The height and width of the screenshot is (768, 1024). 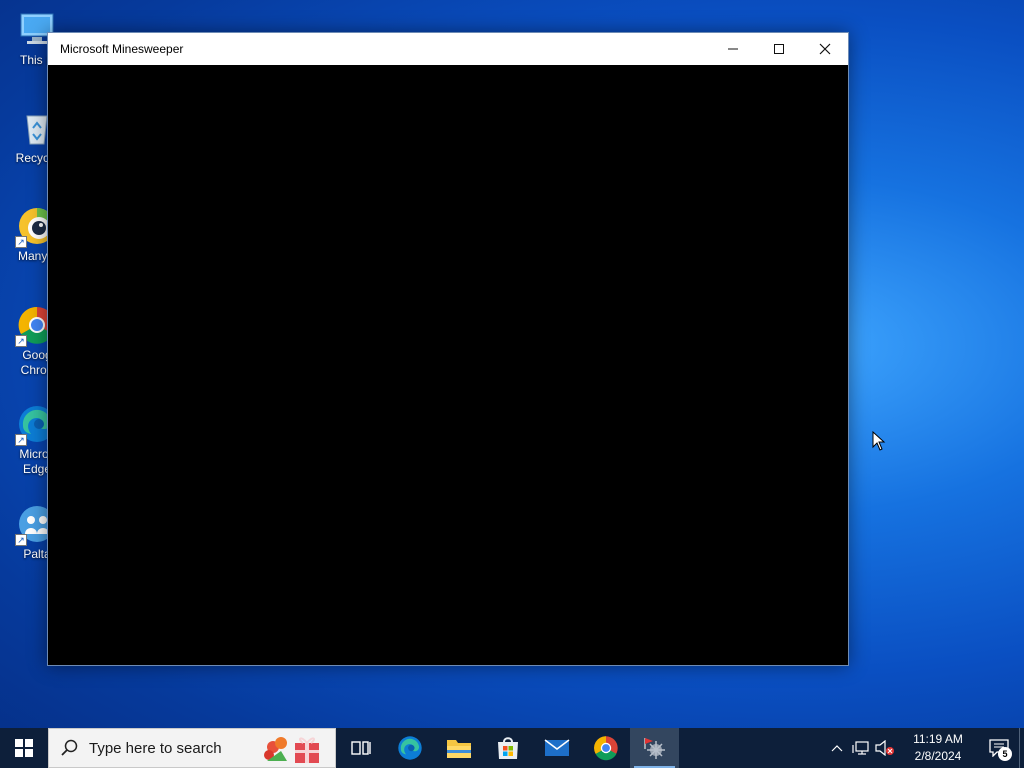 I want to click on show-desktop-button, so click(x=1021, y=748).